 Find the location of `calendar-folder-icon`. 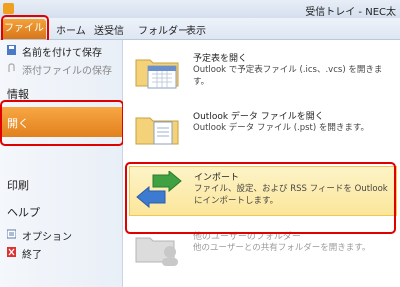

calendar-folder-icon is located at coordinates (157, 74).